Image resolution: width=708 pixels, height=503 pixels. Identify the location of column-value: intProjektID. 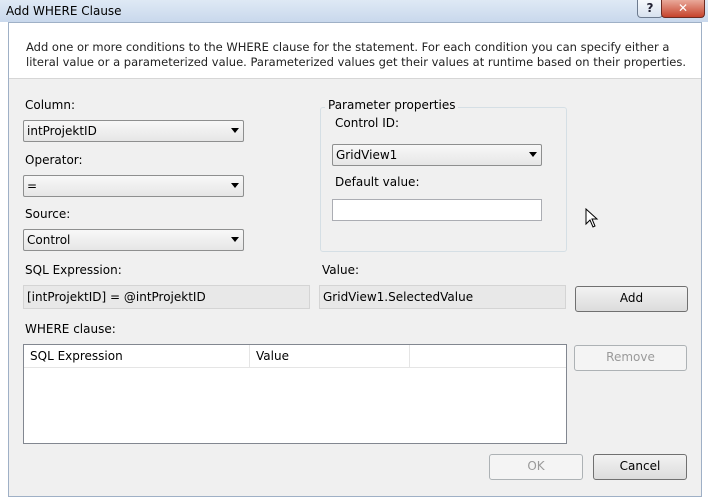
(62, 131).